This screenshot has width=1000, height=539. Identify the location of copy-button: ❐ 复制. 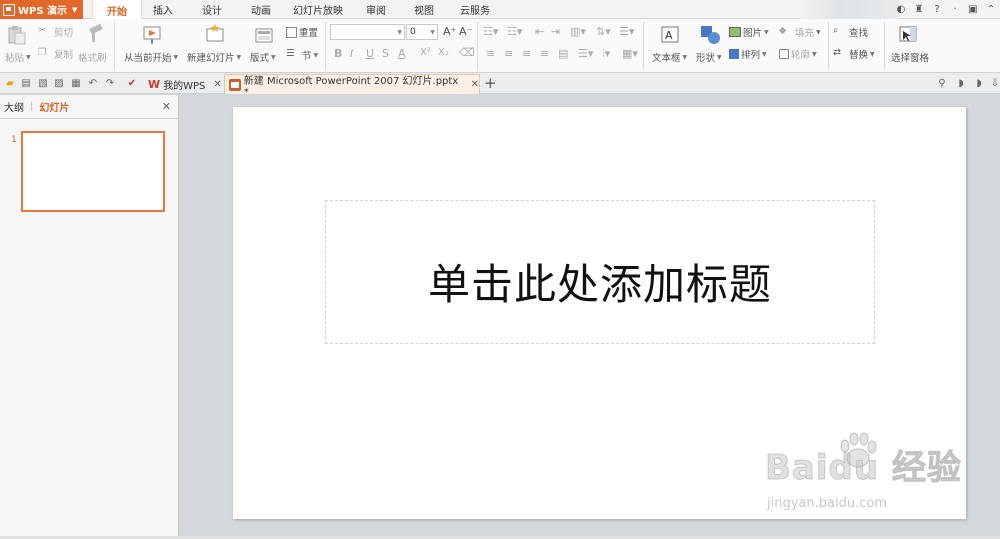
(55, 54).